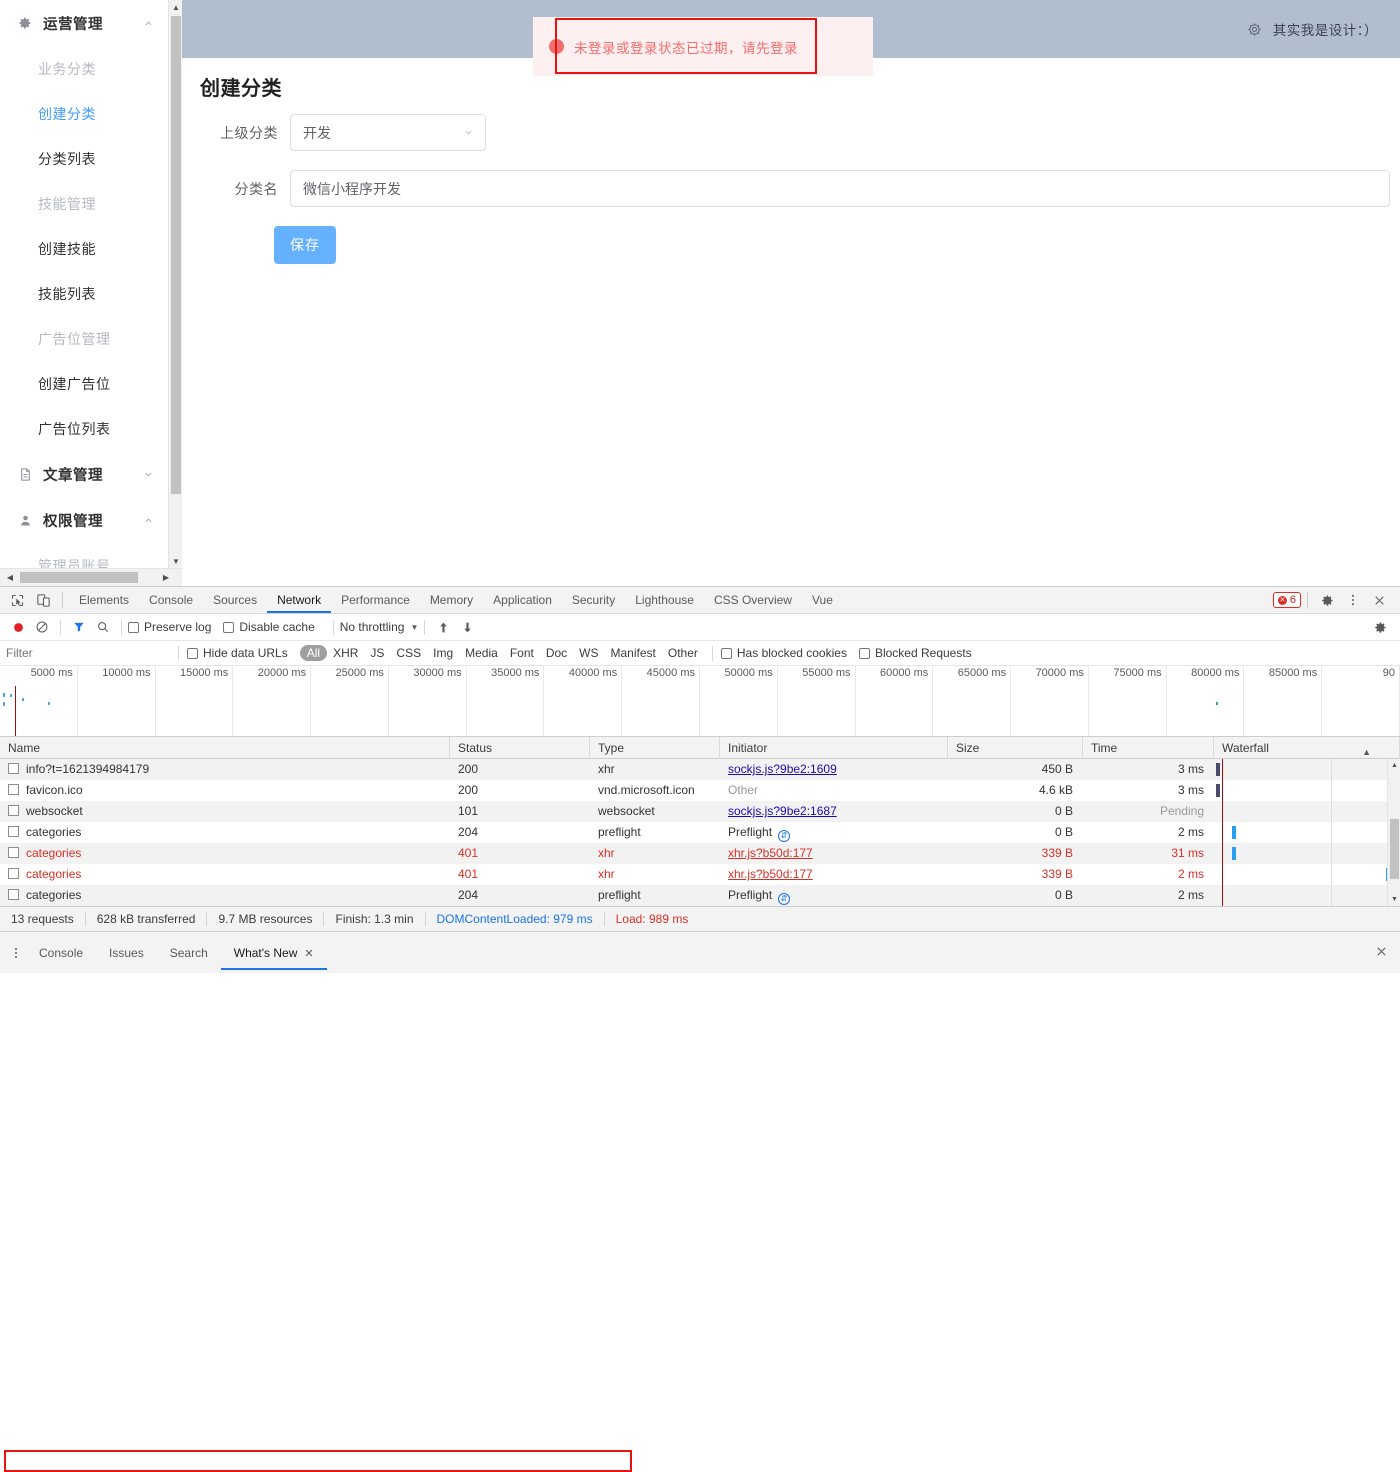 Image resolution: width=1400 pixels, height=1472 pixels. I want to click on upload-arrow-icon, so click(443, 627).